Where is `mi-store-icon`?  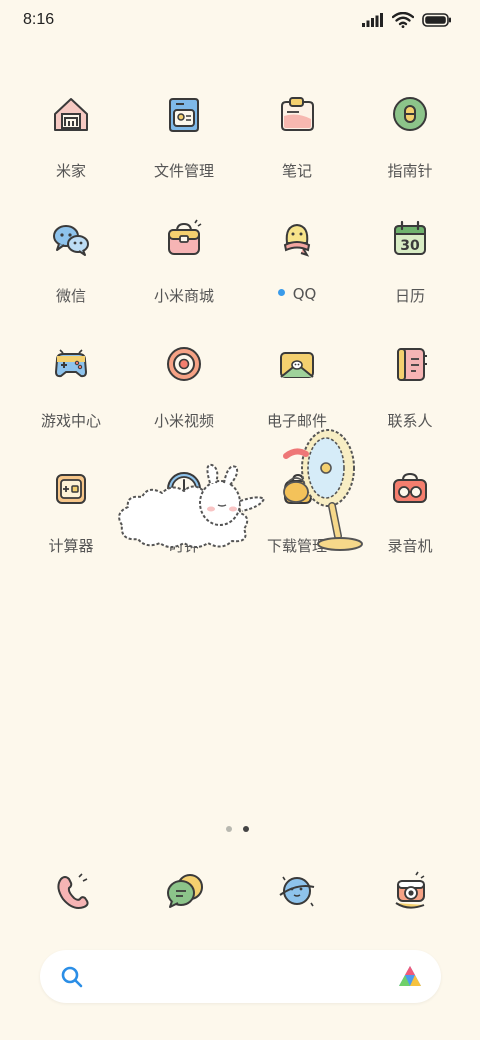
mi-store-icon is located at coordinates (185, 237).